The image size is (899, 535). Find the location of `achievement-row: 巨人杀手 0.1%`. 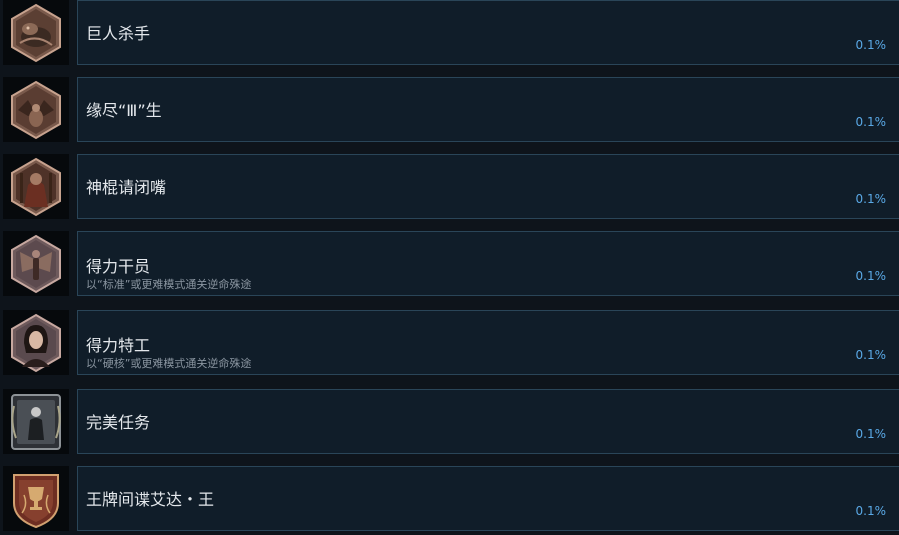

achievement-row: 巨人杀手 0.1% is located at coordinates (449, 32).